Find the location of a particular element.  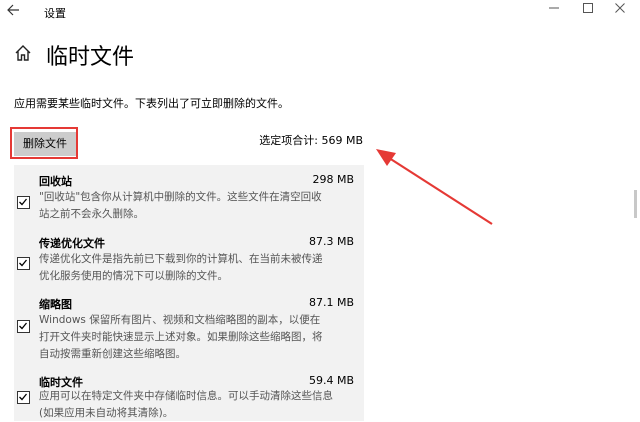

red-annotation-arrow is located at coordinates (434, 187).